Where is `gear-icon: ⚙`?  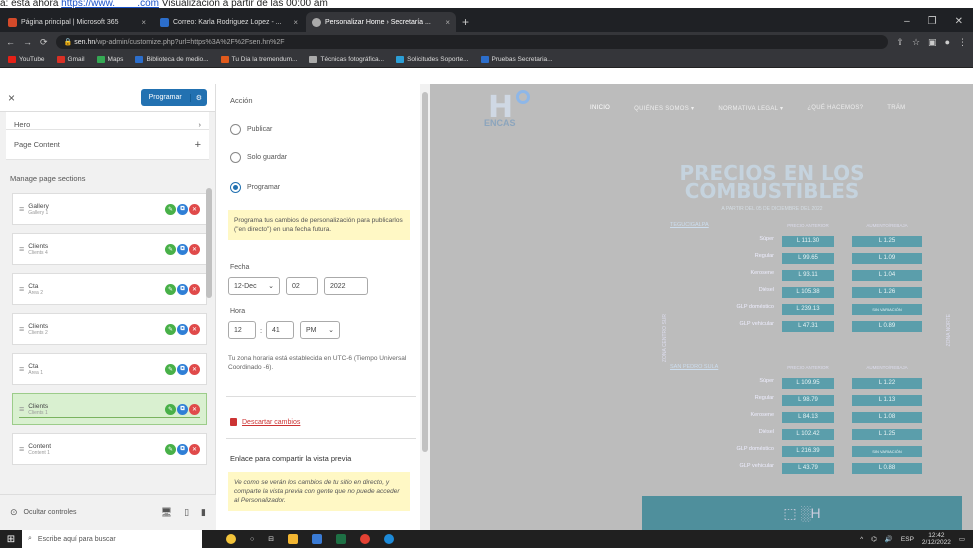 gear-icon: ⚙ is located at coordinates (198, 97).